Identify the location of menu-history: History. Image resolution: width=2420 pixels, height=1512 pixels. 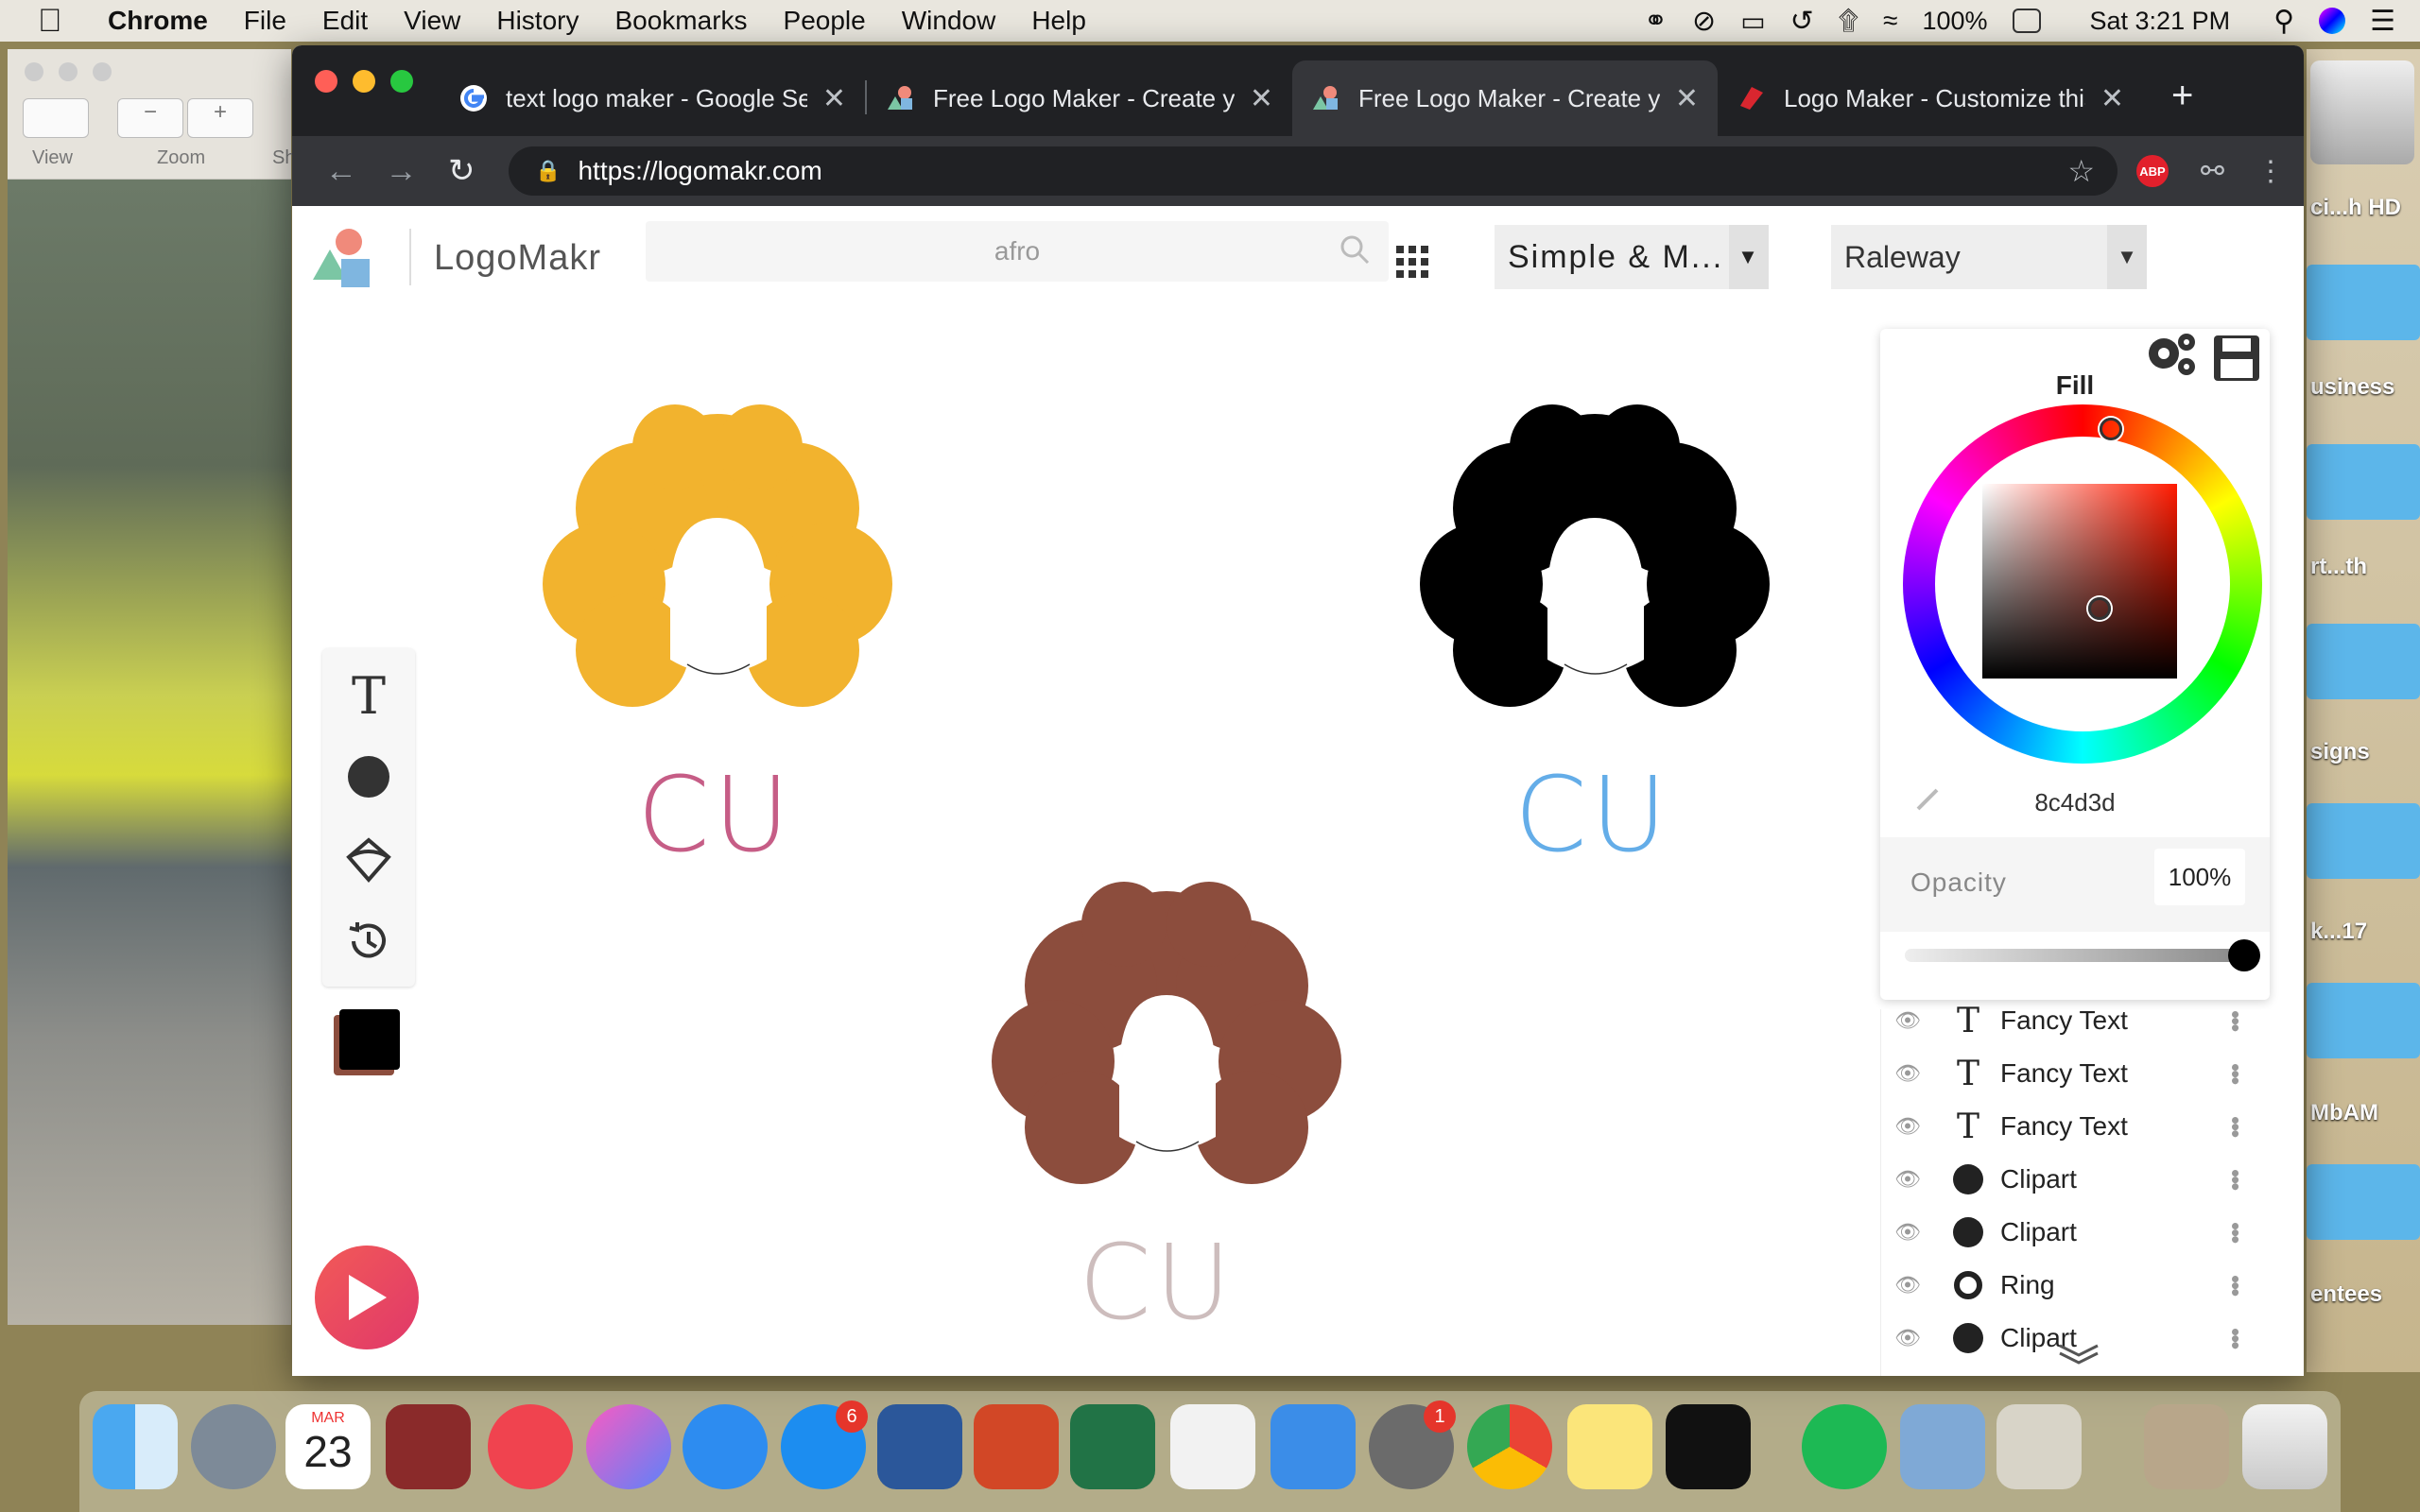
(537, 21).